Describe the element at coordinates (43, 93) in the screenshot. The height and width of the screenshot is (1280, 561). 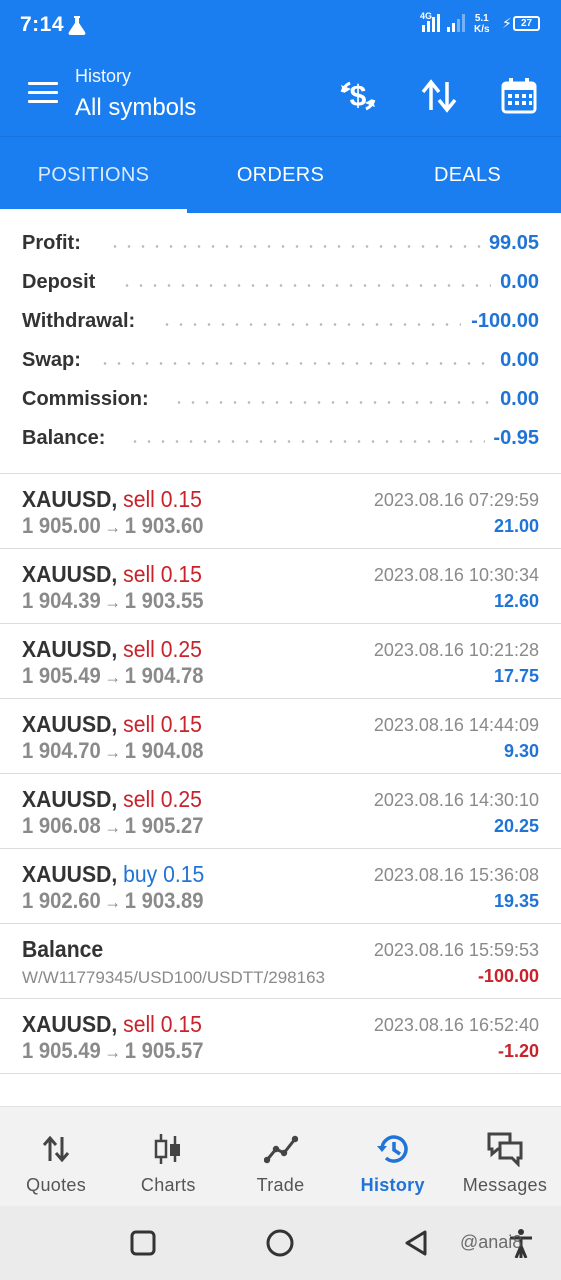
I see `menu-icon` at that location.